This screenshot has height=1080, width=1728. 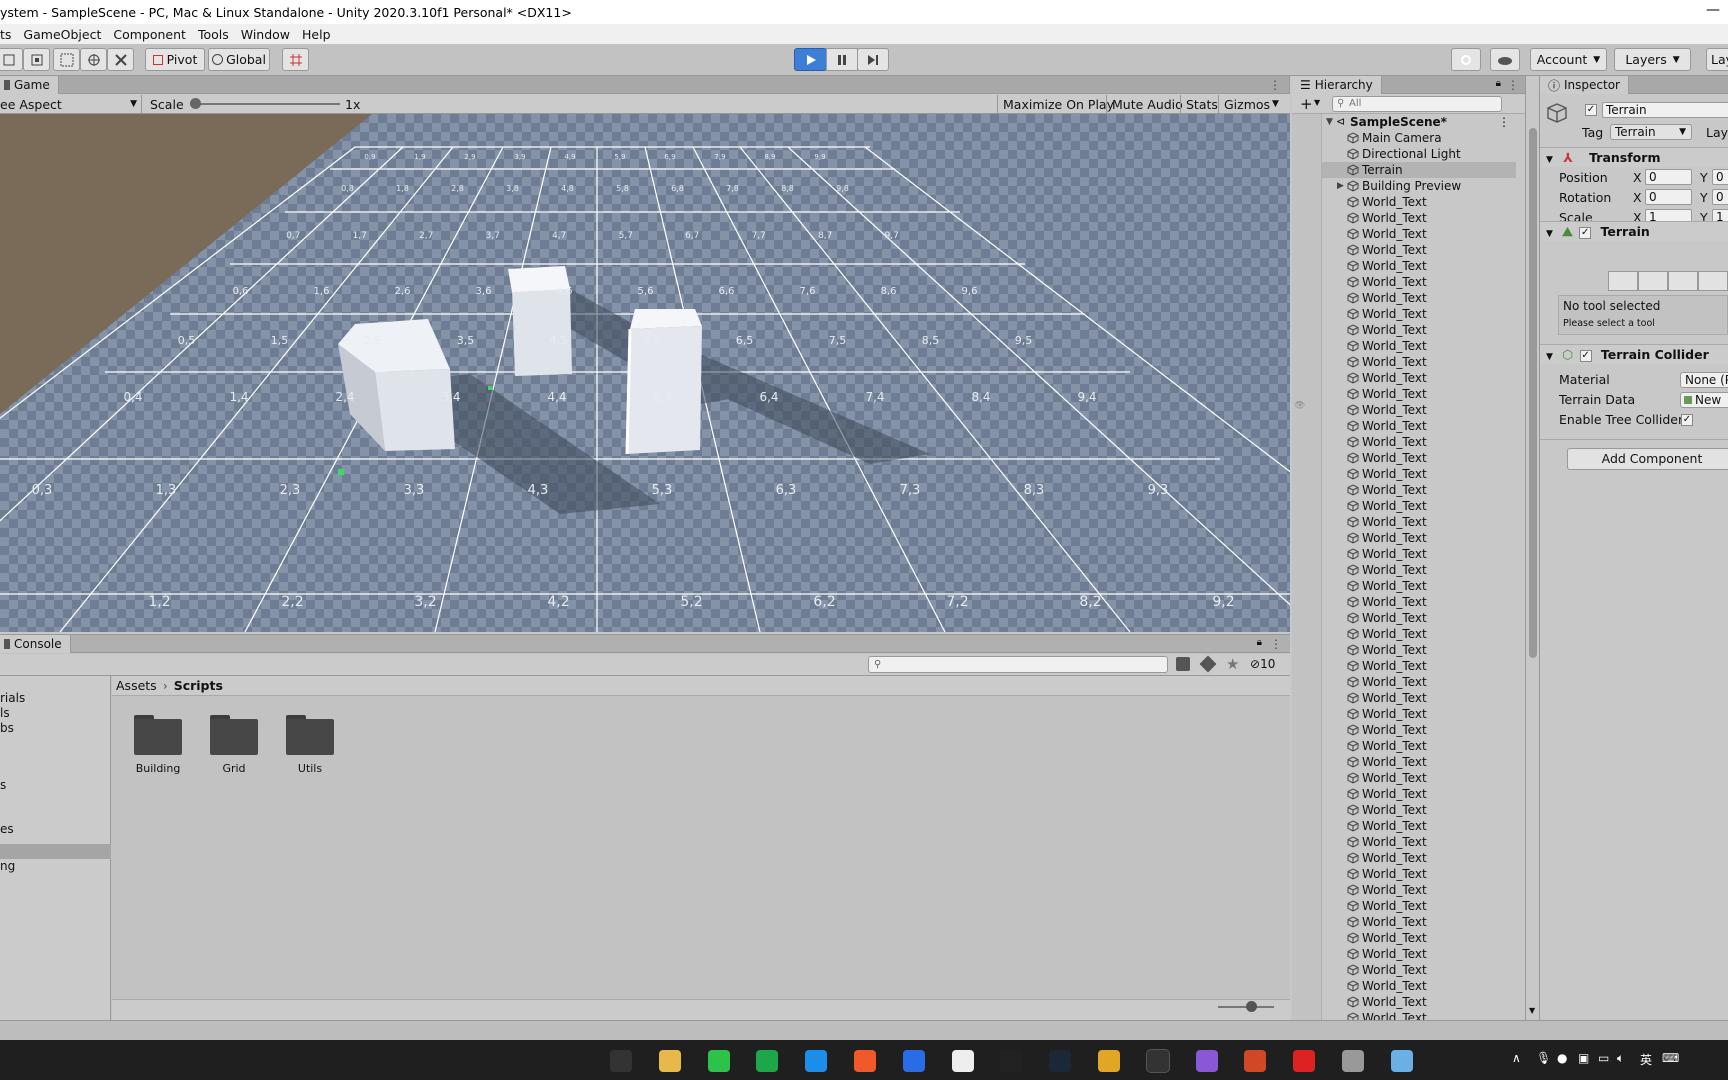 What do you see at coordinates (1060, 1061) in the screenshot?
I see `steam-taskbar-icon` at bounding box center [1060, 1061].